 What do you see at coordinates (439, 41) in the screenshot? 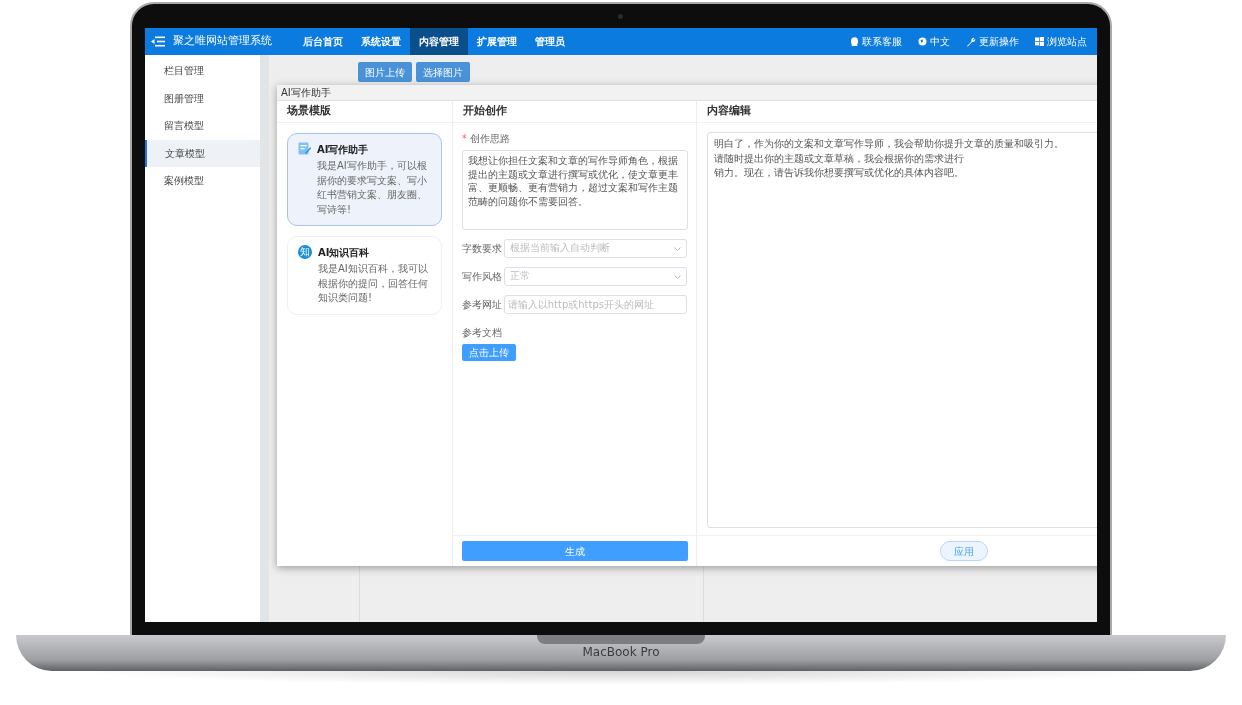
I see `nav-tab: 内容管理` at bounding box center [439, 41].